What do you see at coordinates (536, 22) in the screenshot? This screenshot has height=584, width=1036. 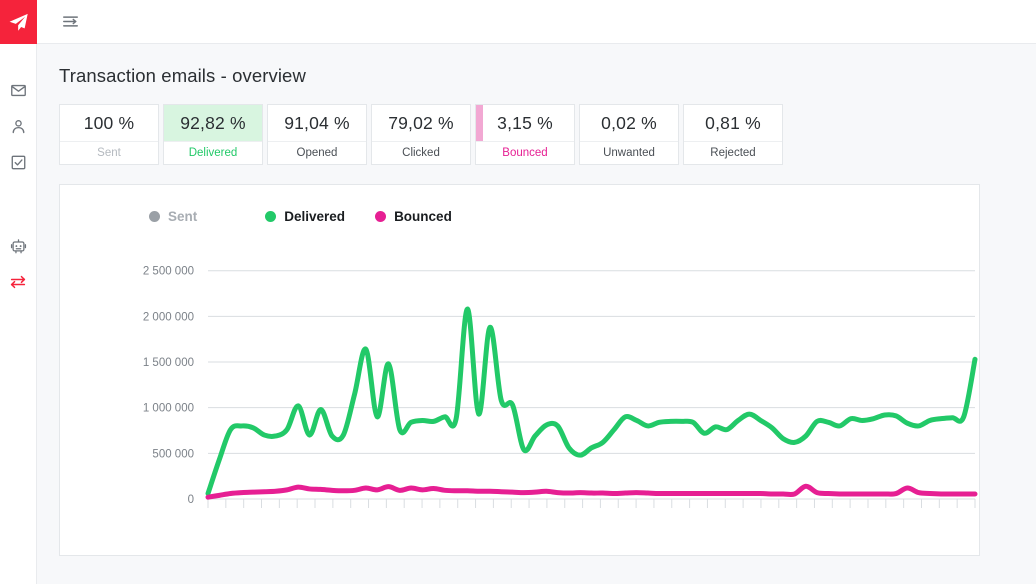 I see `topbar` at bounding box center [536, 22].